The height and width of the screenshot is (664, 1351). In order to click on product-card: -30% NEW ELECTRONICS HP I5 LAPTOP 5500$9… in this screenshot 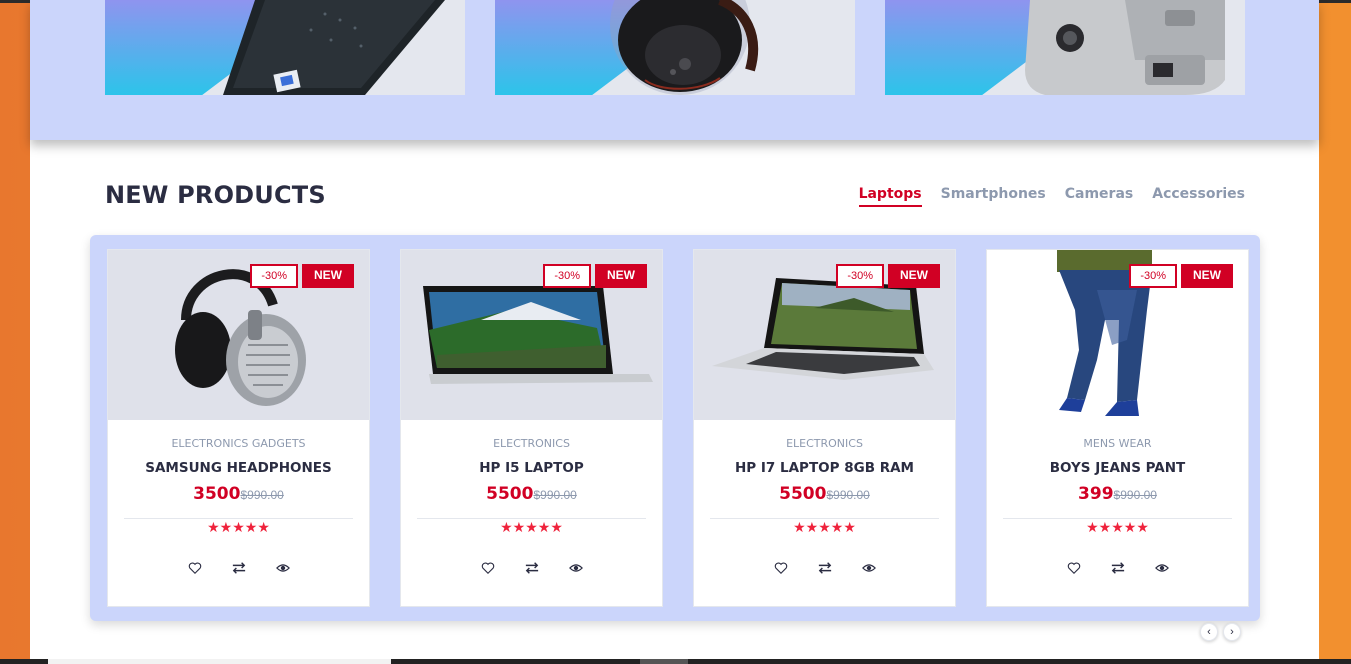, I will do `click(531, 428)`.